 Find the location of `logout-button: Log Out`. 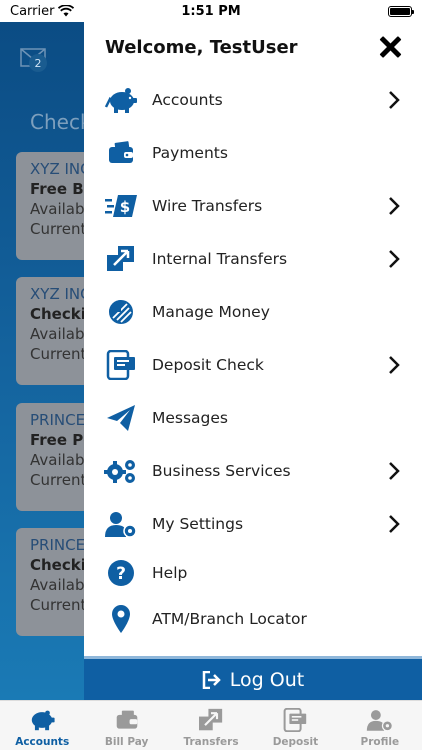

logout-button: Log Out is located at coordinates (253, 678).